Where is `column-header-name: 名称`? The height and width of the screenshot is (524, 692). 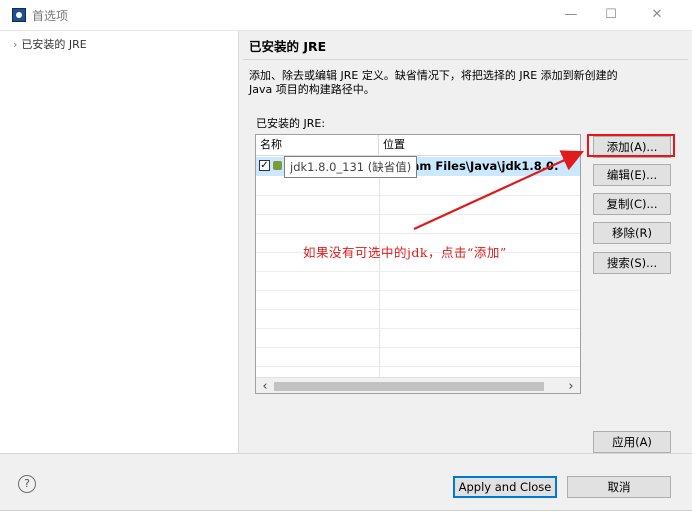
column-header-name: 名称 is located at coordinates (317, 145).